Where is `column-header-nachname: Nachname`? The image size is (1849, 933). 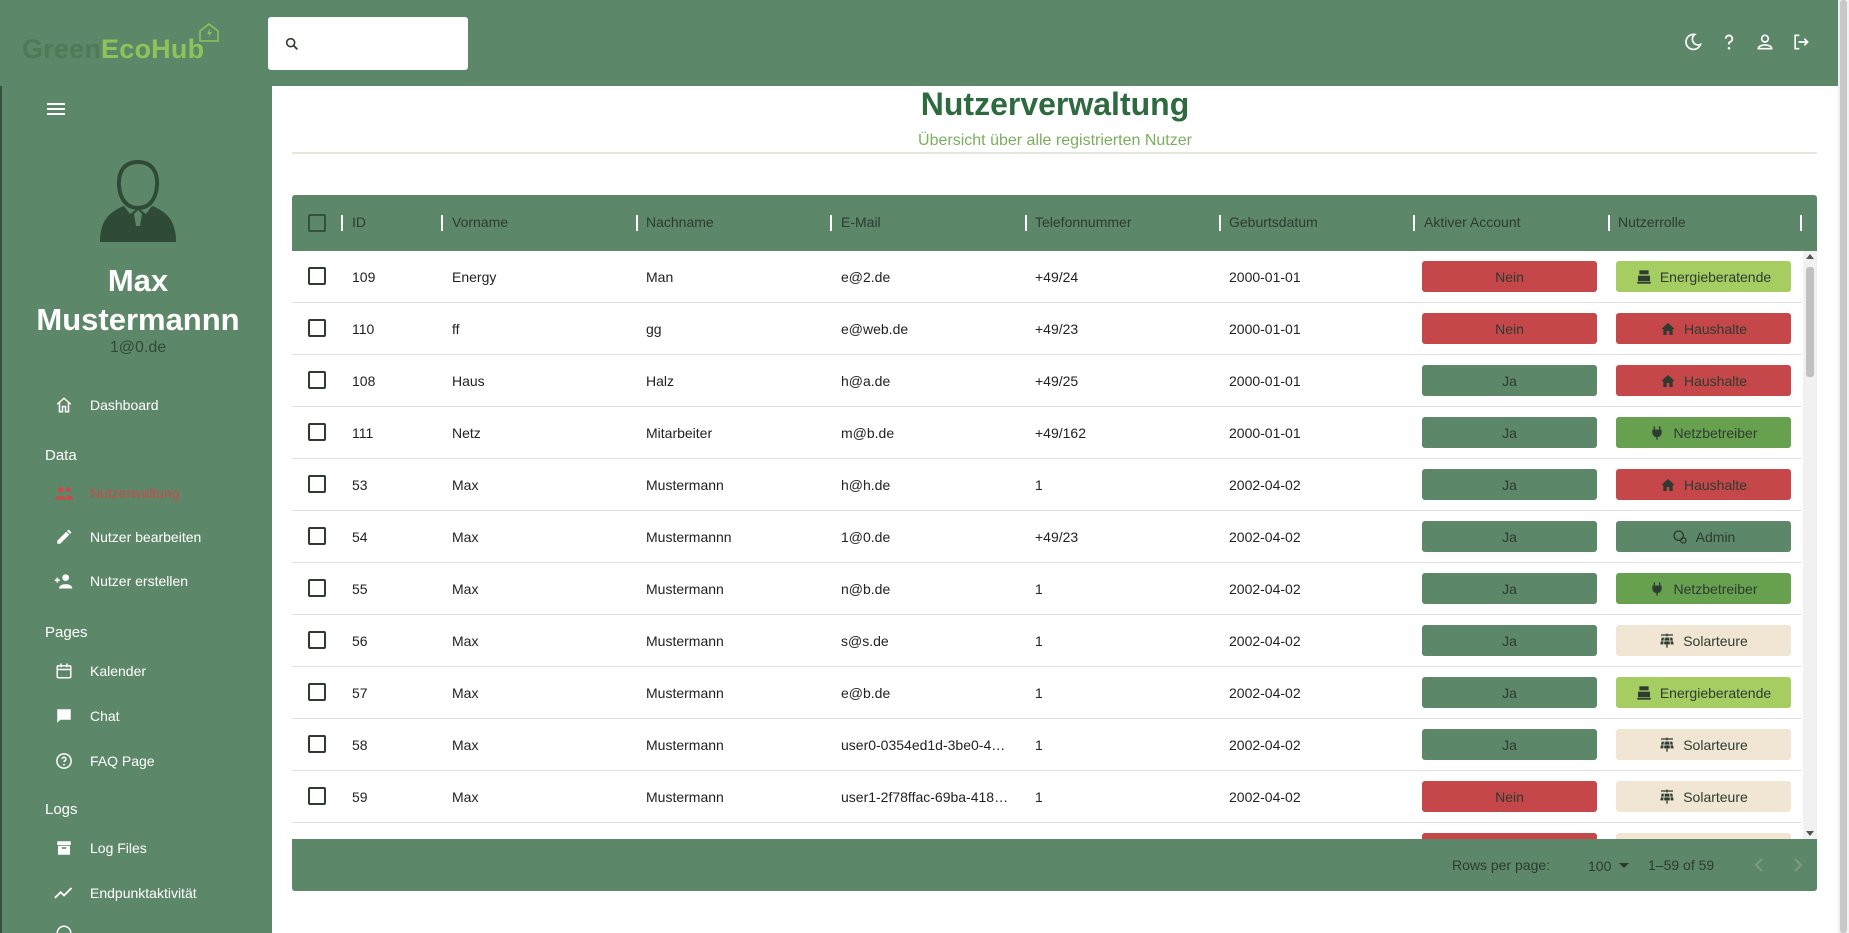
column-header-nachname: Nachname is located at coordinates (680, 222).